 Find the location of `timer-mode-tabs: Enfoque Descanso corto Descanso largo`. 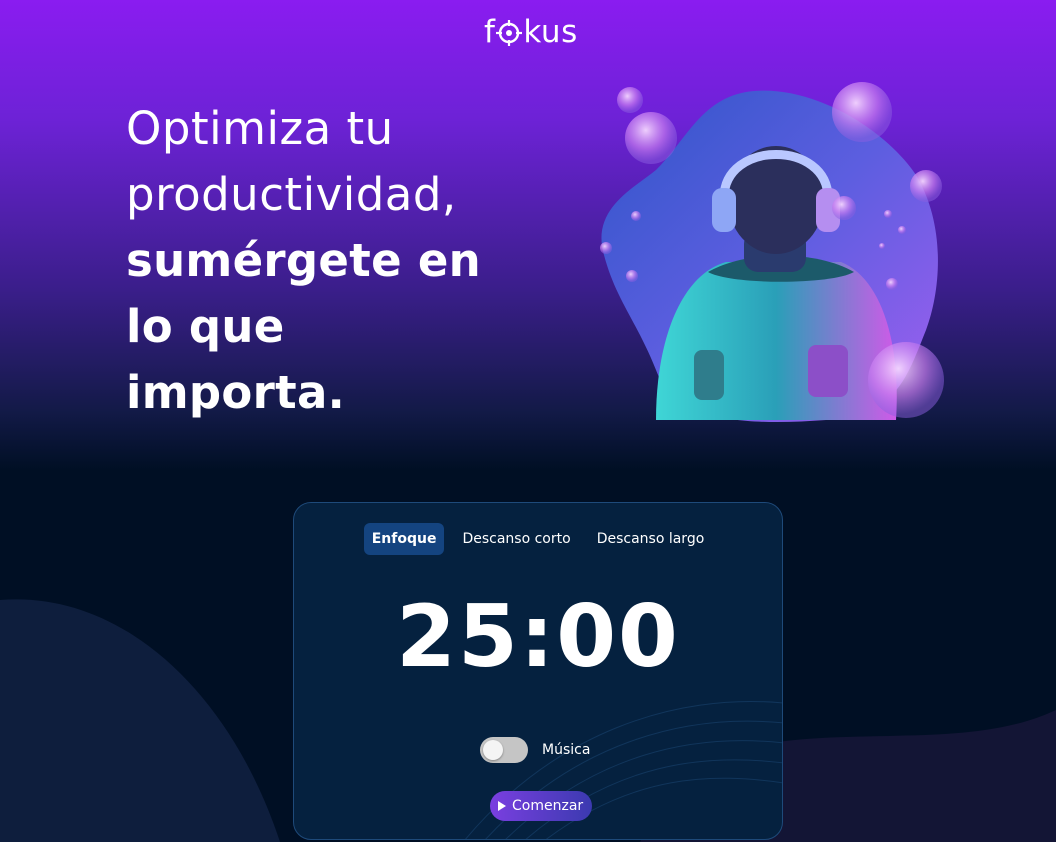

timer-mode-tabs: Enfoque Descanso corto Descanso largo is located at coordinates (538, 539).